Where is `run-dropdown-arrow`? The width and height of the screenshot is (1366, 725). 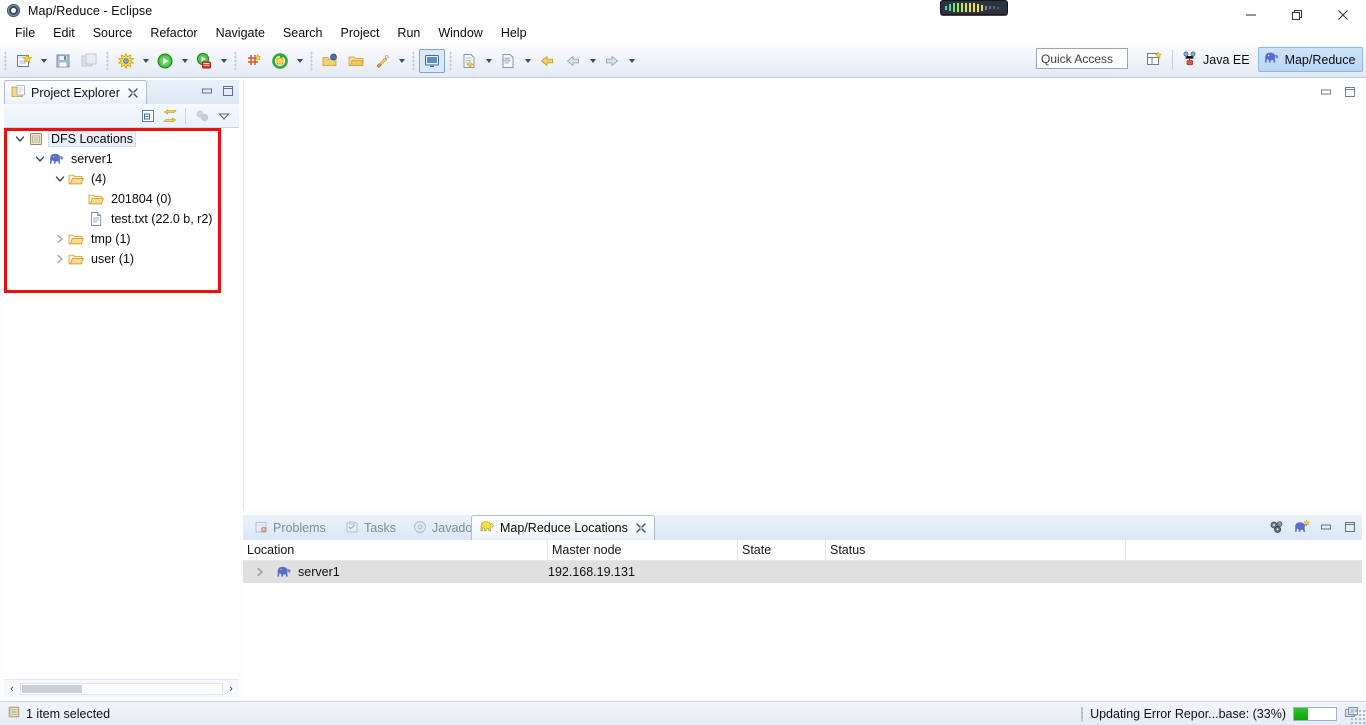 run-dropdown-arrow is located at coordinates (184, 61).